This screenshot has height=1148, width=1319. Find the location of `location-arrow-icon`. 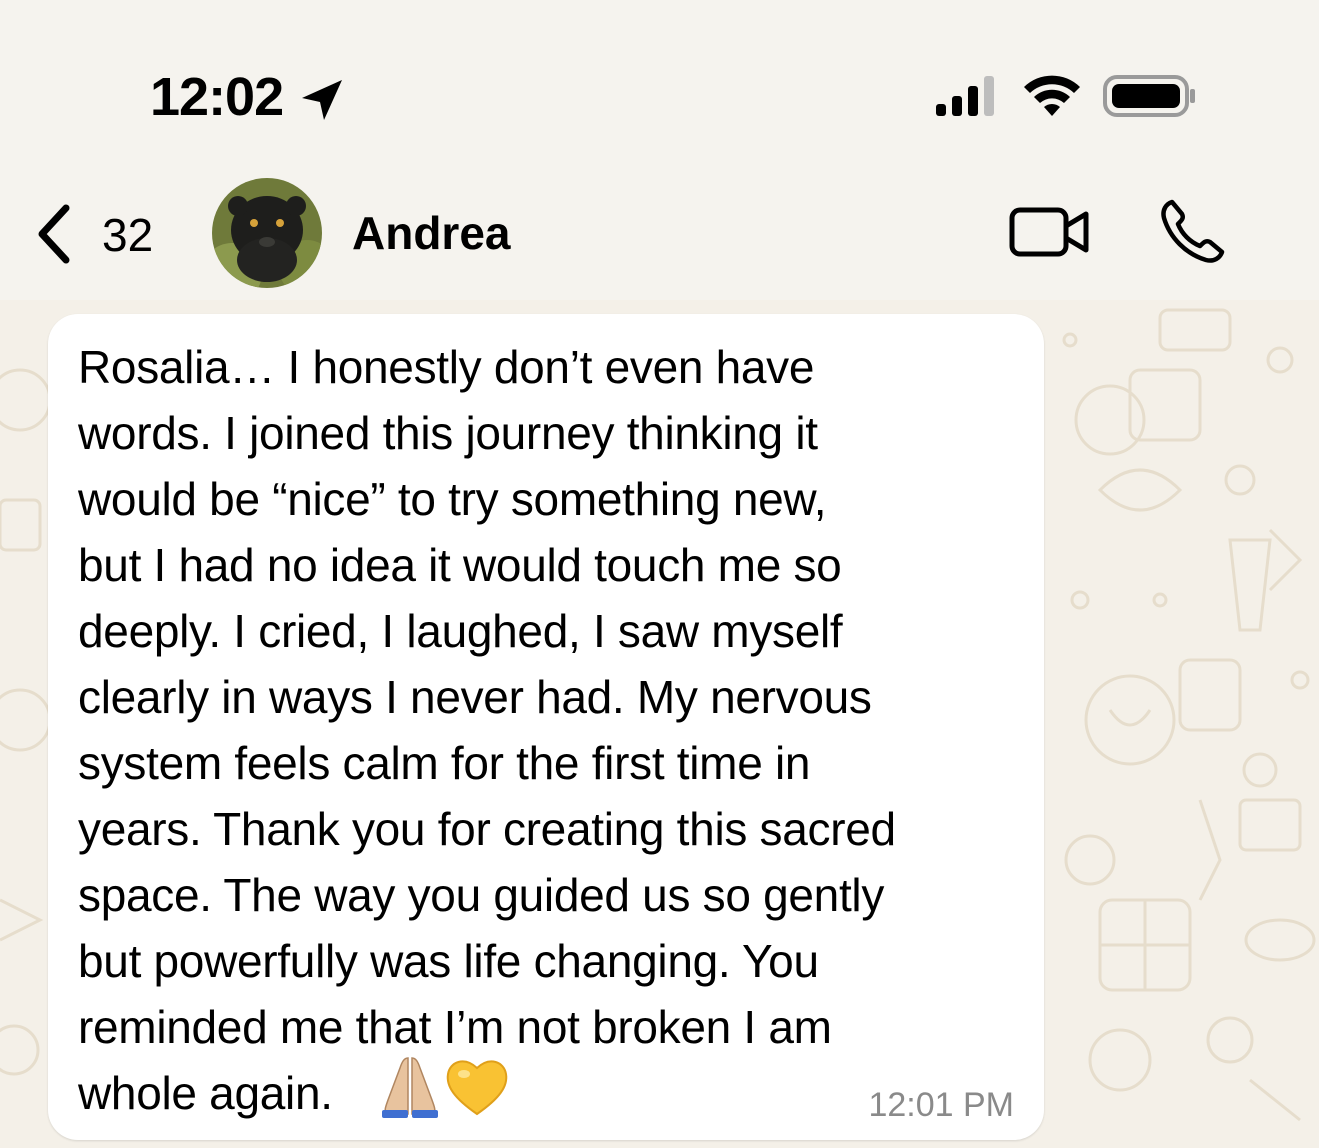

location-arrow-icon is located at coordinates (322, 100).